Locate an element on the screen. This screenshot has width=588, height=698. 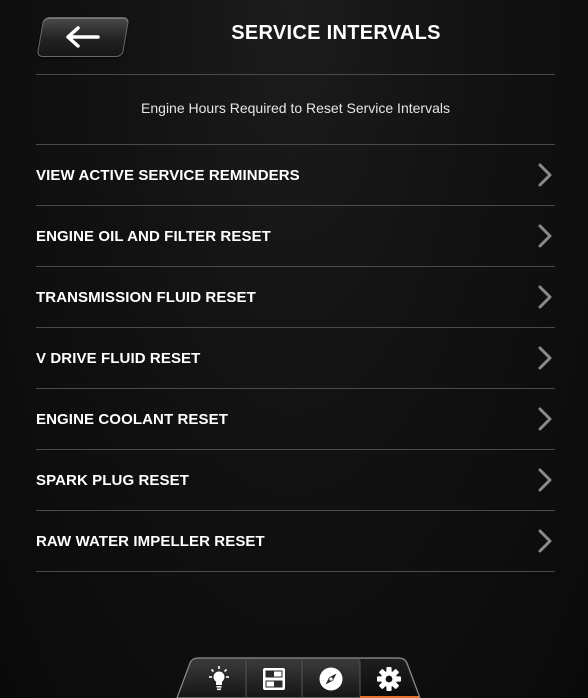
arrow-left-icon is located at coordinates (83, 37).